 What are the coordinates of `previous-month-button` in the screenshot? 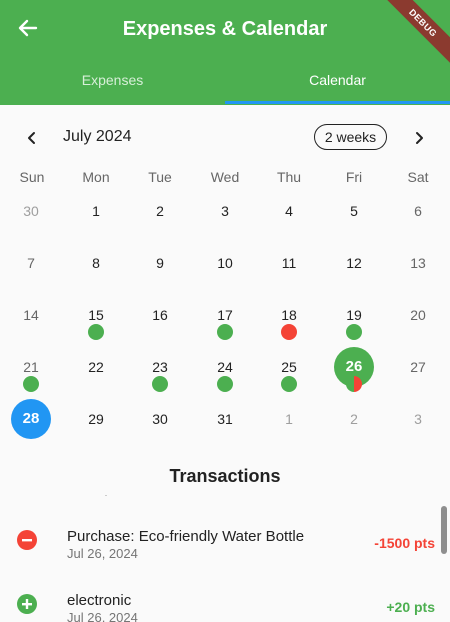 It's located at (32, 138).